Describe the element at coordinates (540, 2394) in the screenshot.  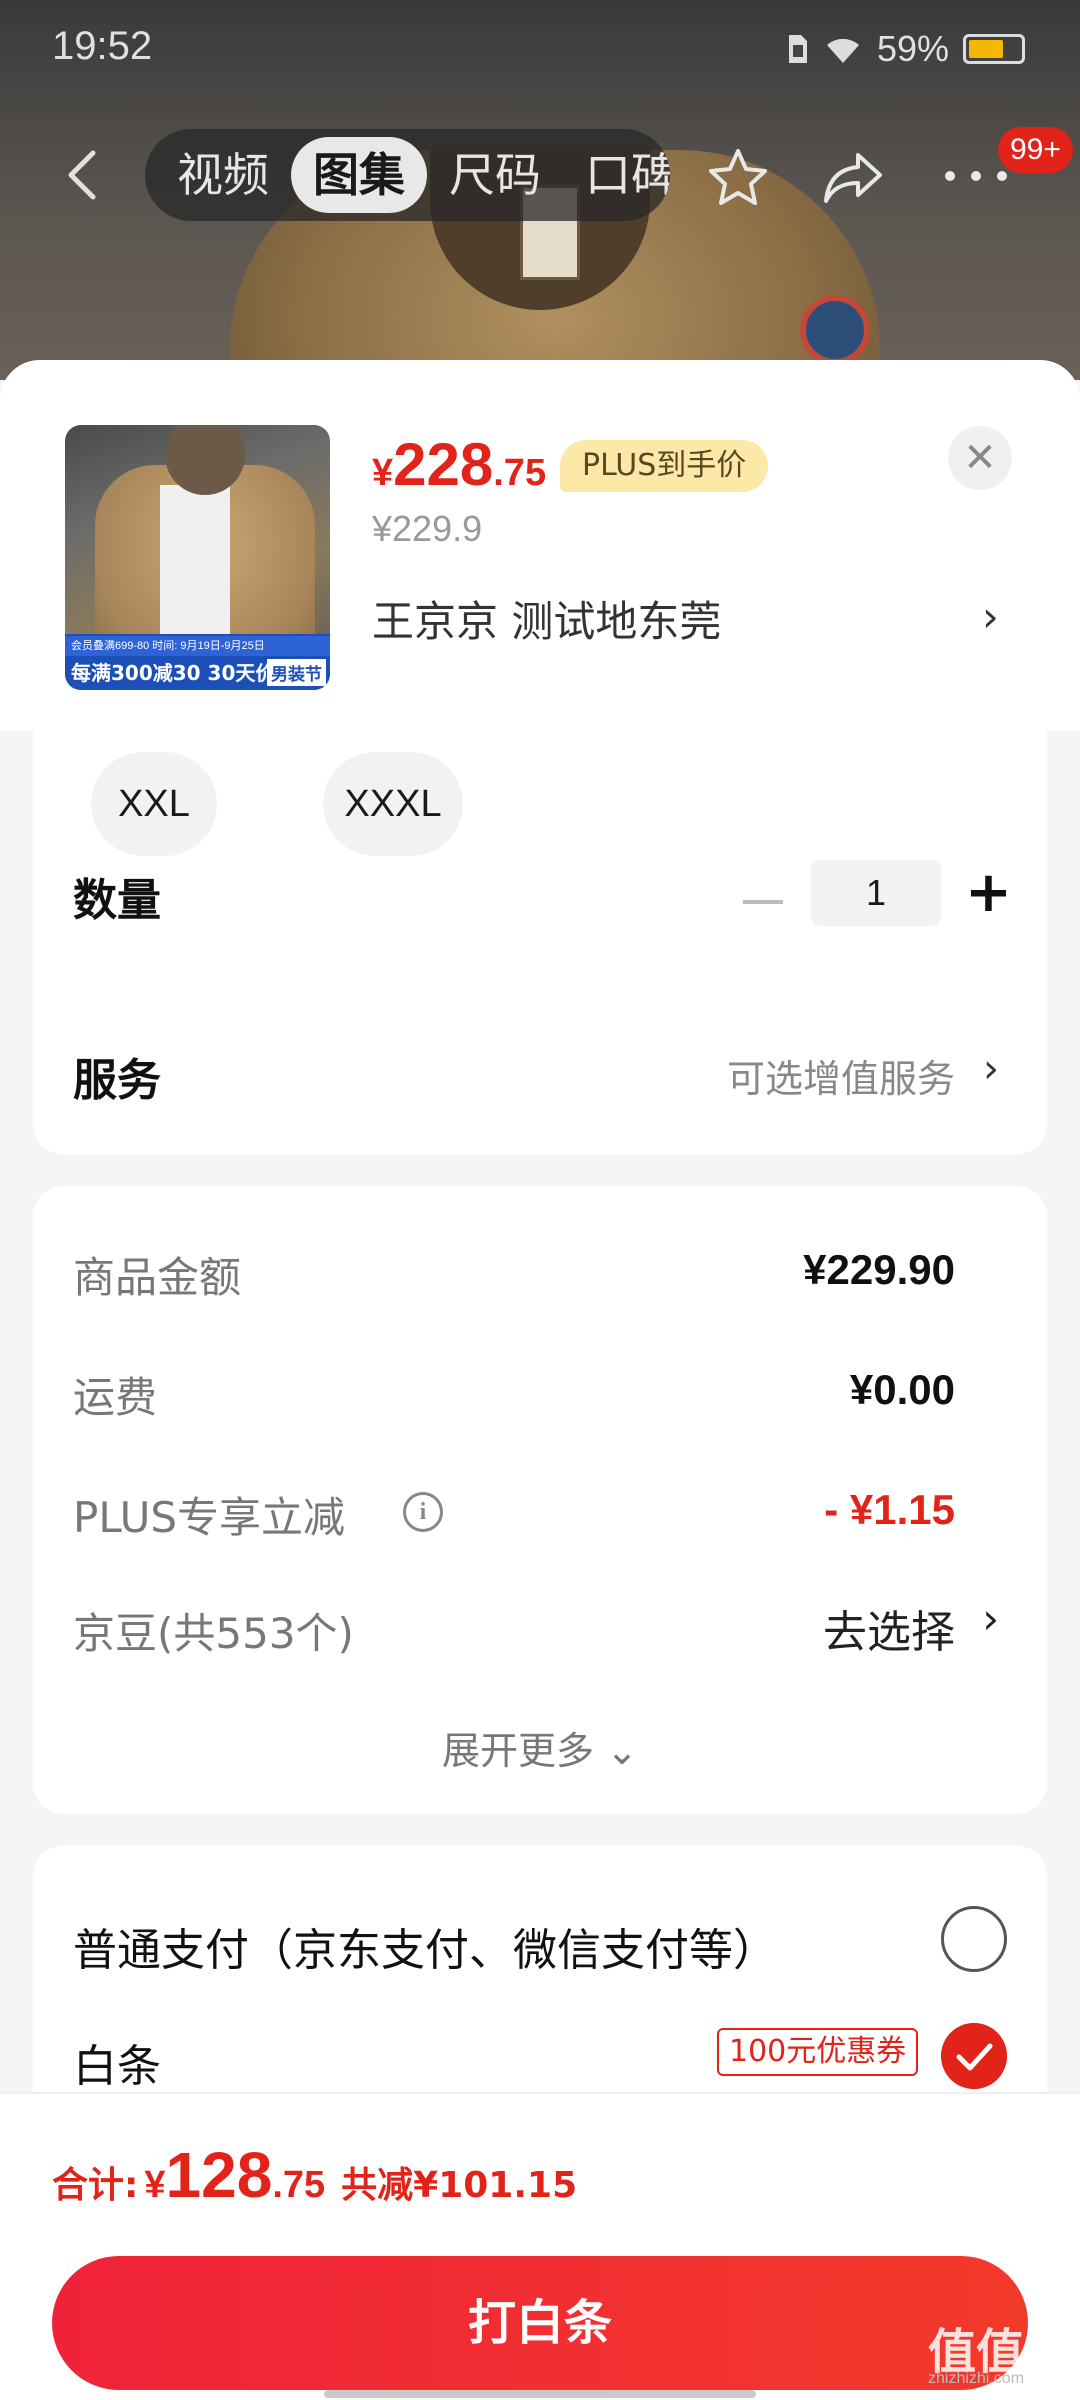
I see `home-indicator` at that location.